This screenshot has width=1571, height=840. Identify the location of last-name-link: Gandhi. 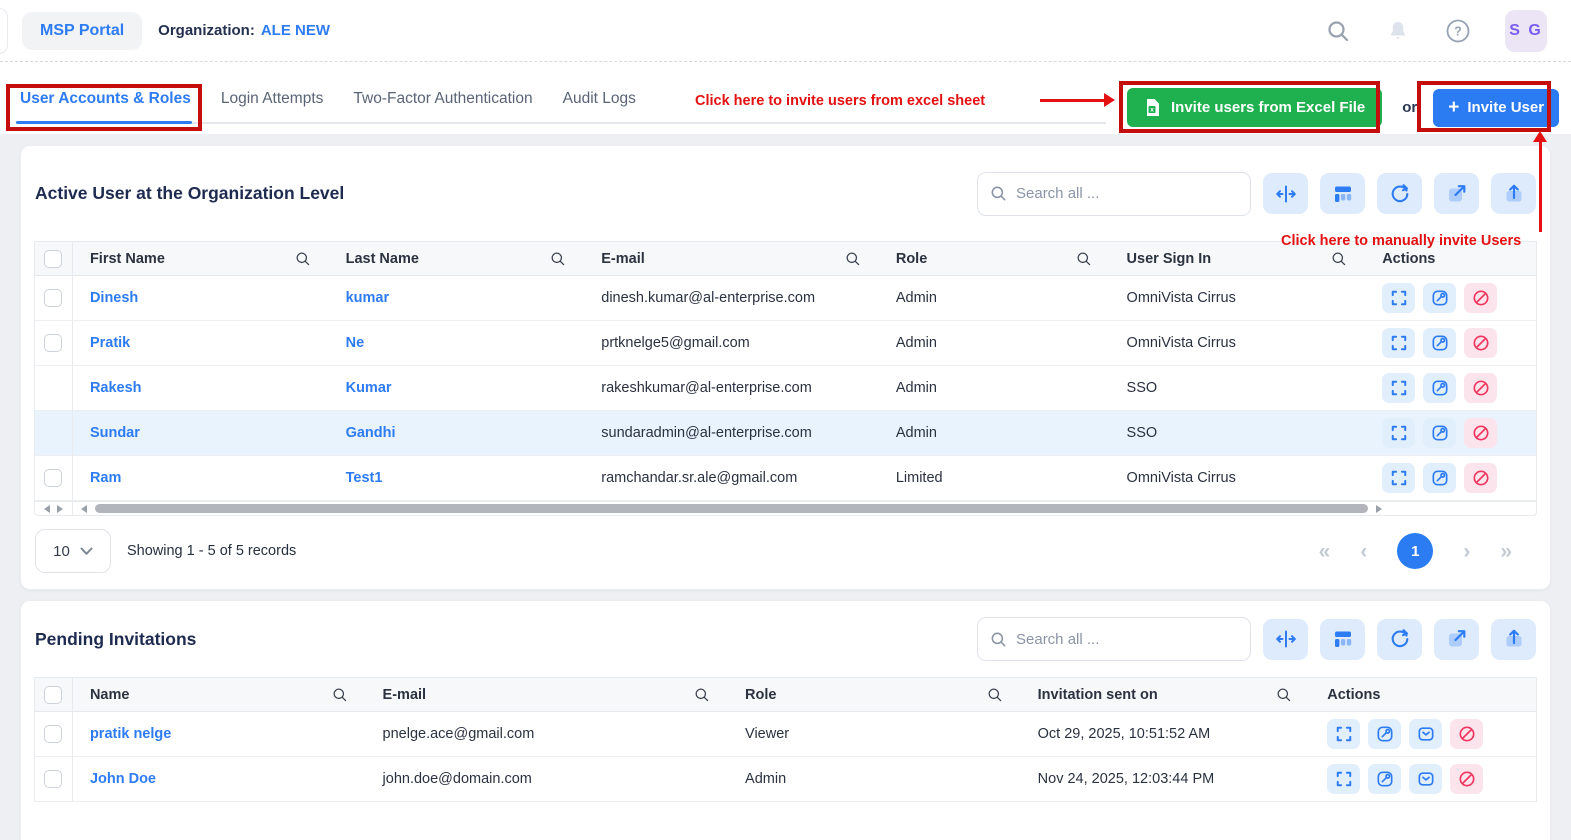
(371, 433).